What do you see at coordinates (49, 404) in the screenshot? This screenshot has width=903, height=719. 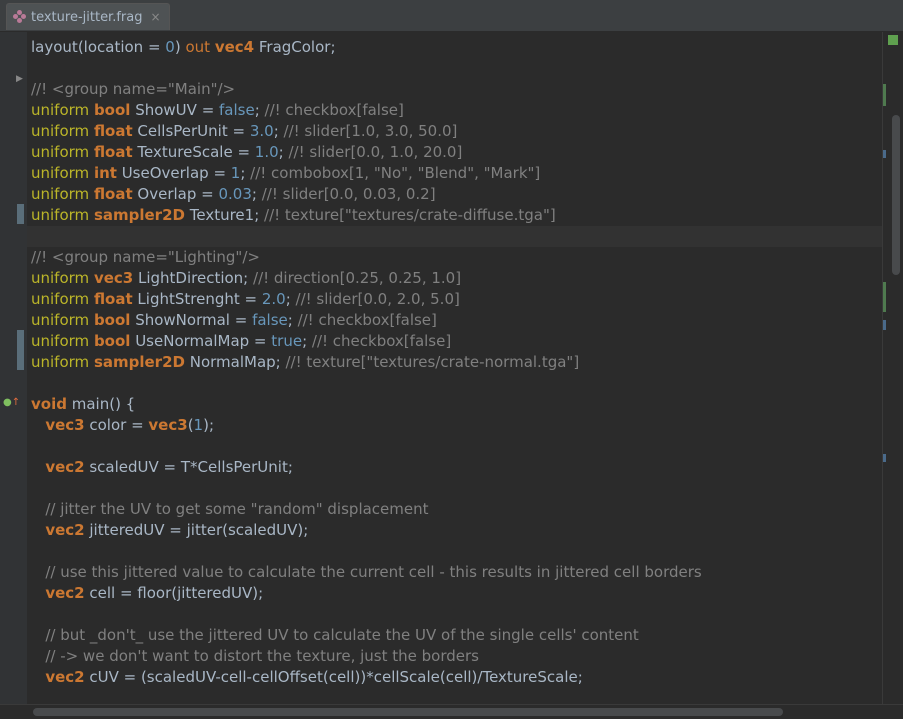 I see `code-token: void` at bounding box center [49, 404].